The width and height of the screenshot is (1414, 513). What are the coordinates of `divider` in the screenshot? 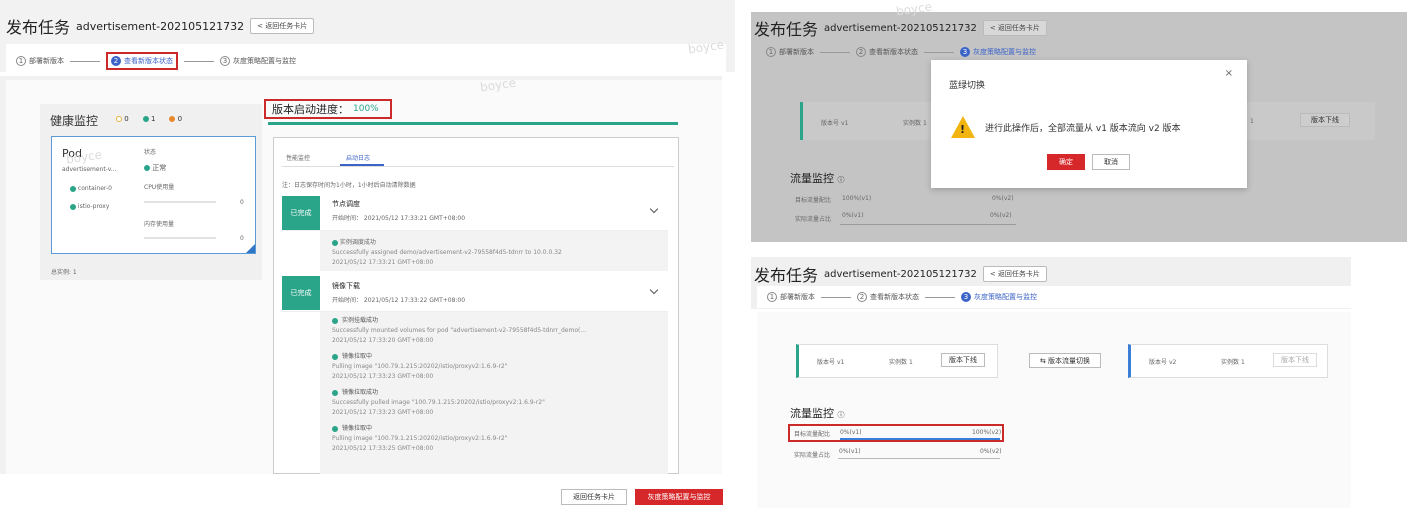 It's located at (478, 166).